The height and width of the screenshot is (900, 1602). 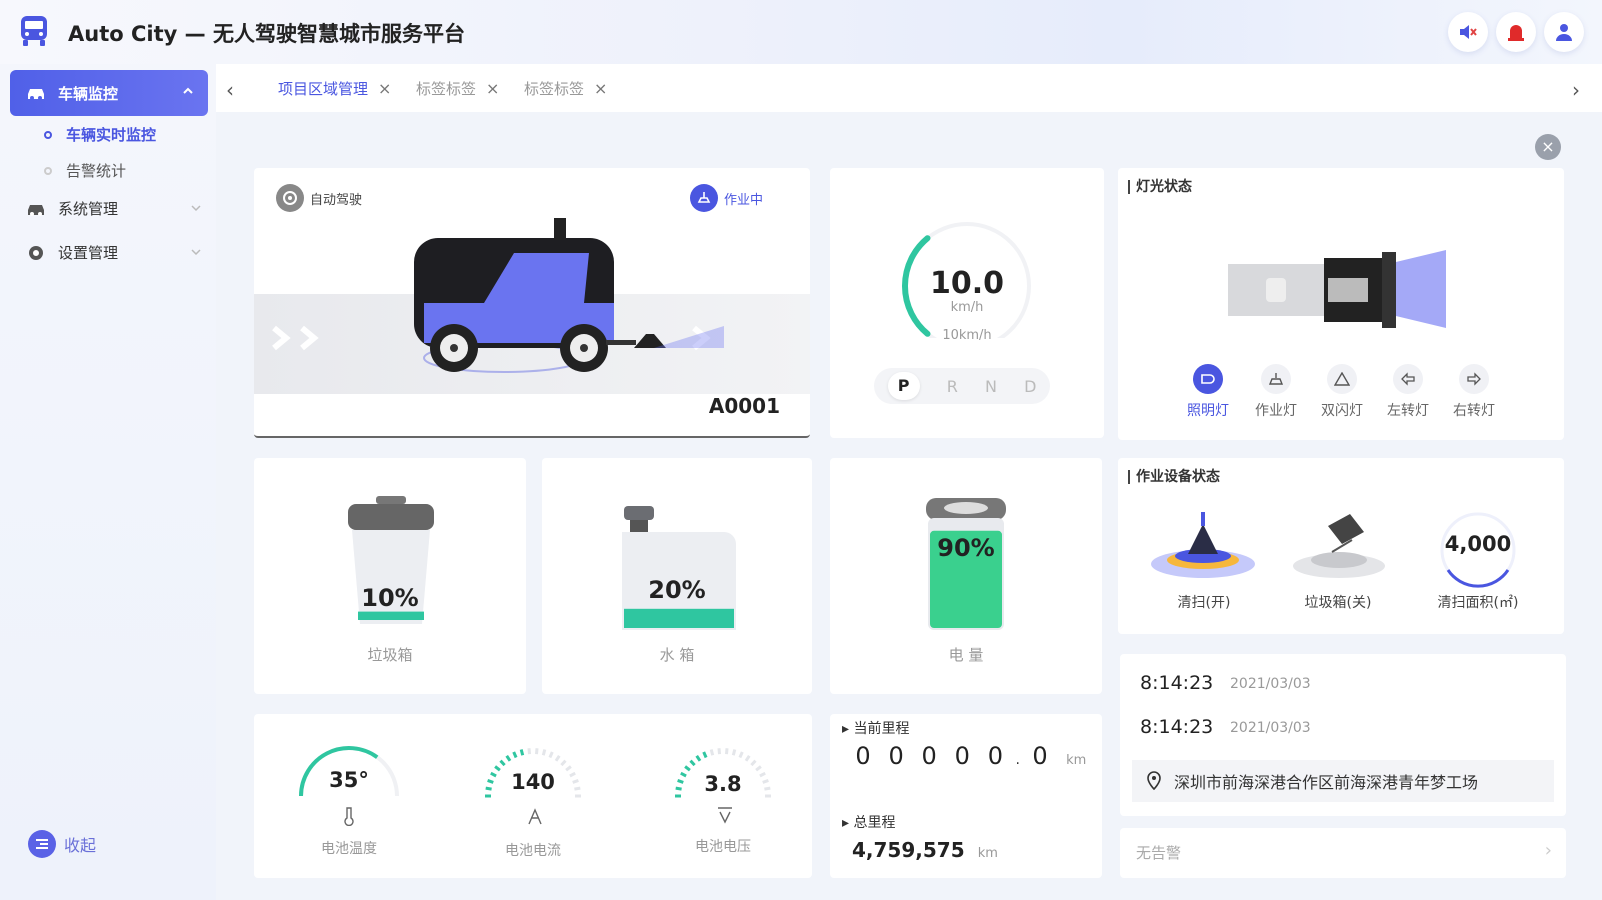 What do you see at coordinates (881, 729) in the screenshot?
I see `current-mileage-label-text: 当前里程` at bounding box center [881, 729].